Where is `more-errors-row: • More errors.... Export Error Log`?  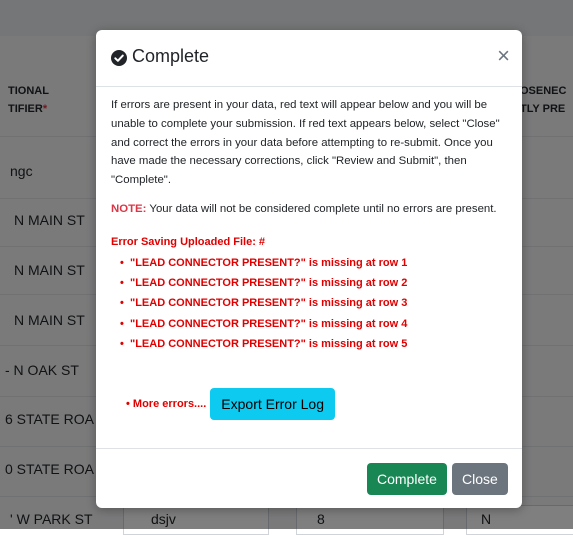
more-errors-row: • More errors.... Export Error Log is located at coordinates (230, 404).